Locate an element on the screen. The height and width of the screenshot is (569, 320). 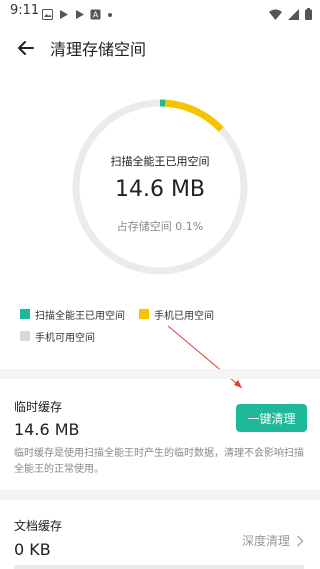
temp-cache-title: 临时缓存 is located at coordinates (38, 407).